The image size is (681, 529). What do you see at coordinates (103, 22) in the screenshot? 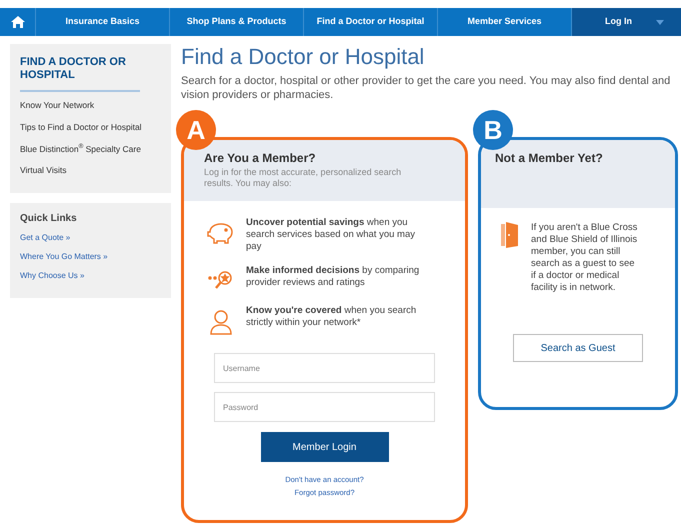
I see `nav-link: Insurance Basics` at bounding box center [103, 22].